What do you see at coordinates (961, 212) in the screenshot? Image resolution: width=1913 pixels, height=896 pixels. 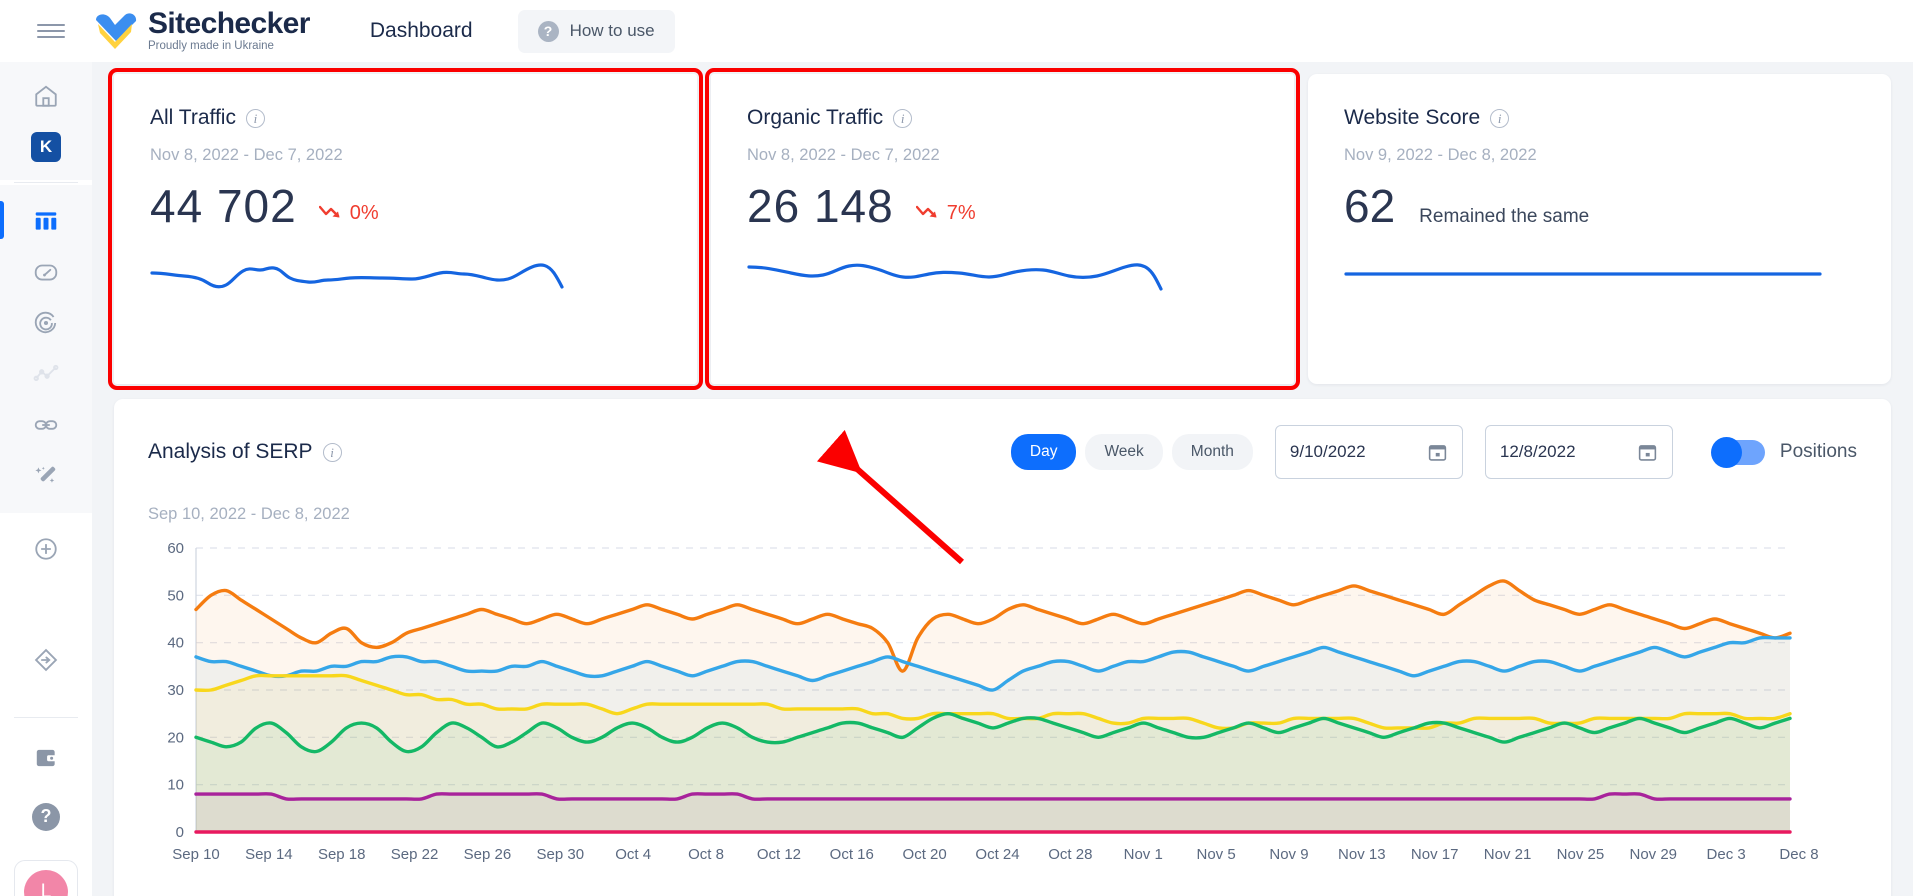 I see `card-delta-text: 7%` at bounding box center [961, 212].